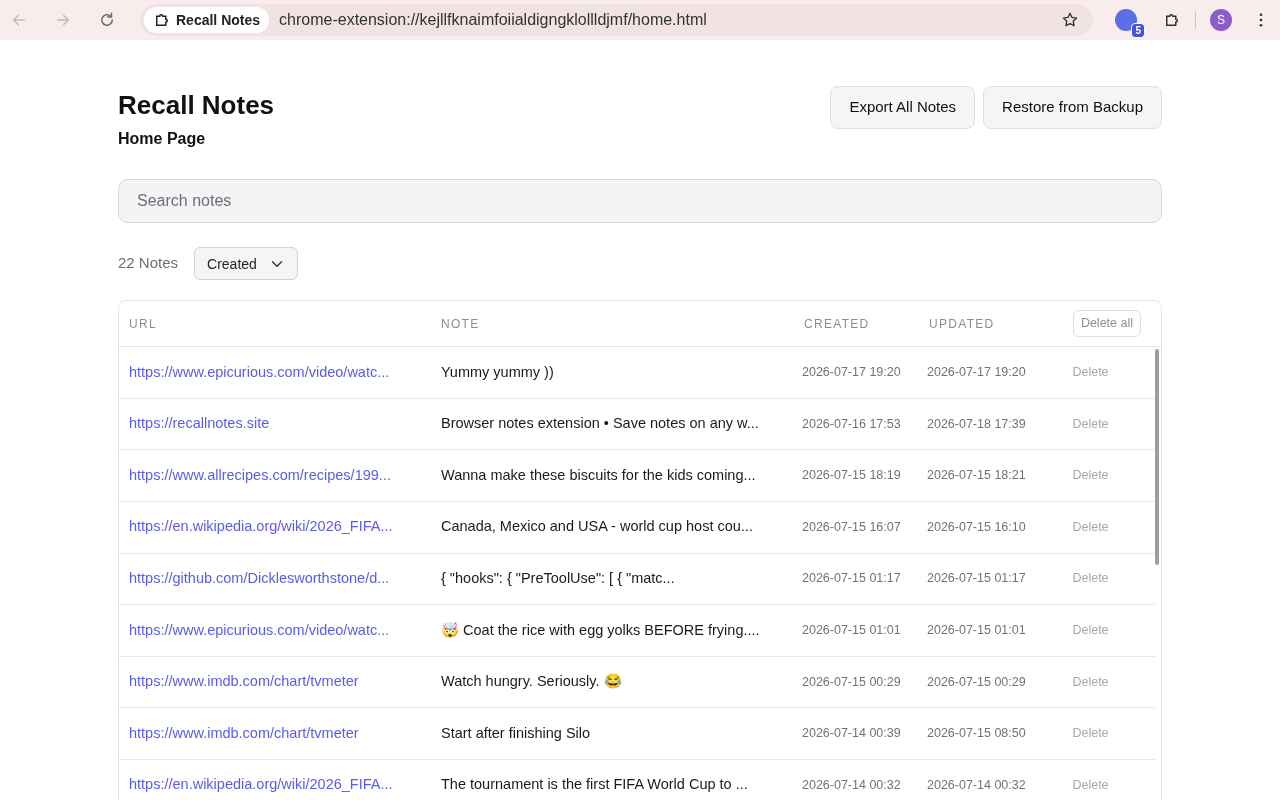 Image resolution: width=1280 pixels, height=800 pixels. Describe the element at coordinates (851, 527) in the screenshot. I see `date-cell-text: 2026-07-15 16:07` at that location.